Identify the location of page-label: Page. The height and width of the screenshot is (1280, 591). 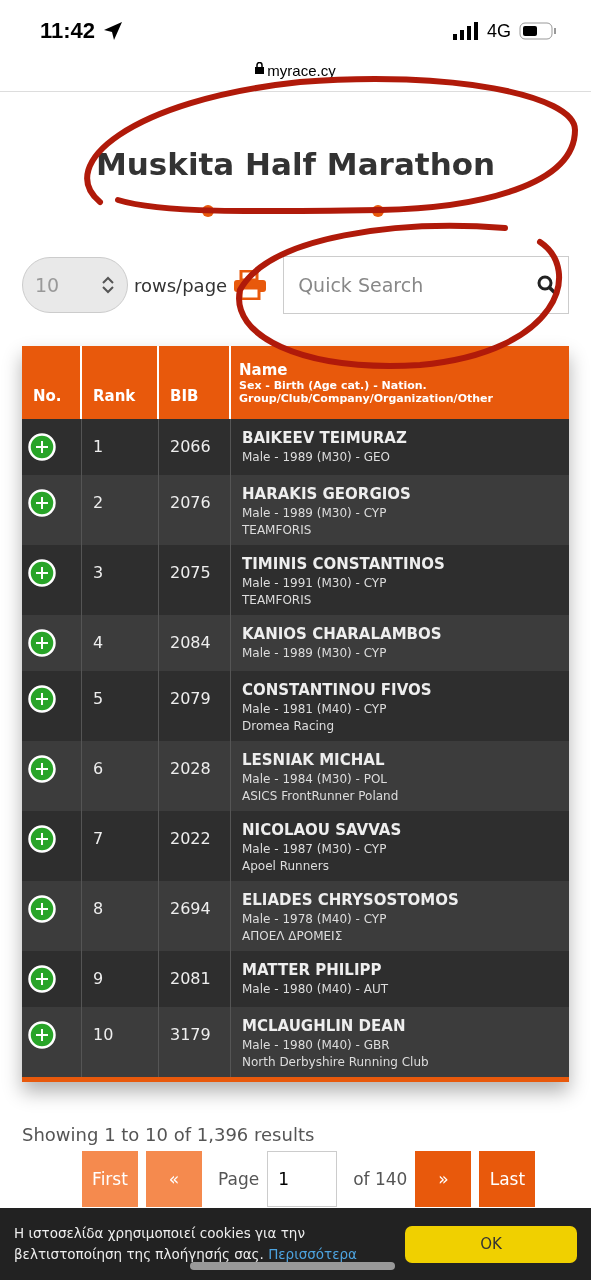
(239, 1179).